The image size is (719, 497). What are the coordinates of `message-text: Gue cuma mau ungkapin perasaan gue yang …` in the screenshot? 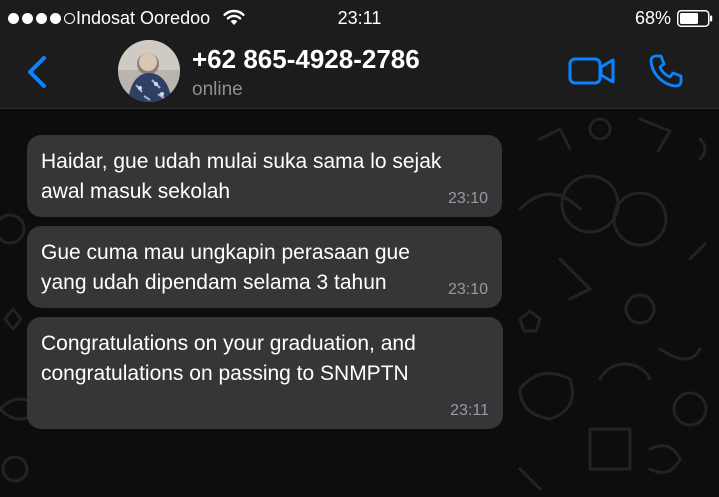 It's located at (225, 267).